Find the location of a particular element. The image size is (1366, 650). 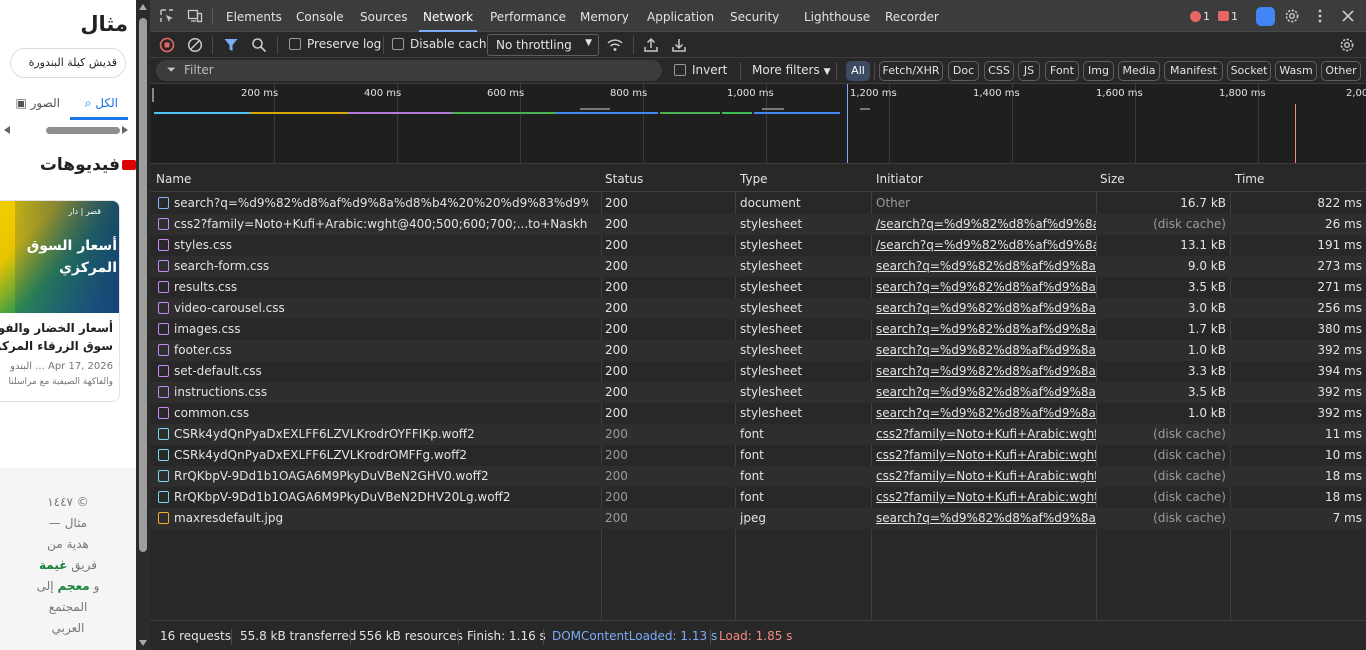

request-name: search-form.css is located at coordinates (381, 266).